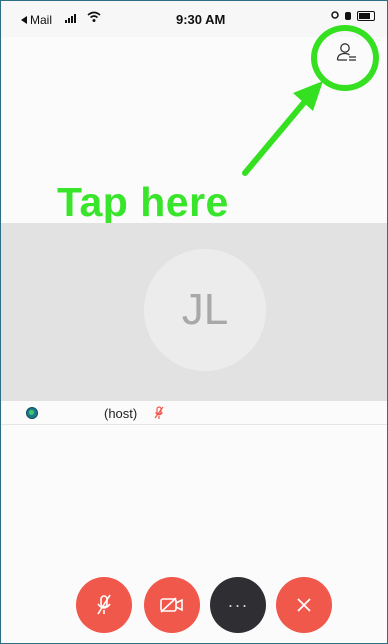 The width and height of the screenshot is (388, 644). Describe the element at coordinates (143, 202) in the screenshot. I see `annotation-tap-here: Tap here` at that location.